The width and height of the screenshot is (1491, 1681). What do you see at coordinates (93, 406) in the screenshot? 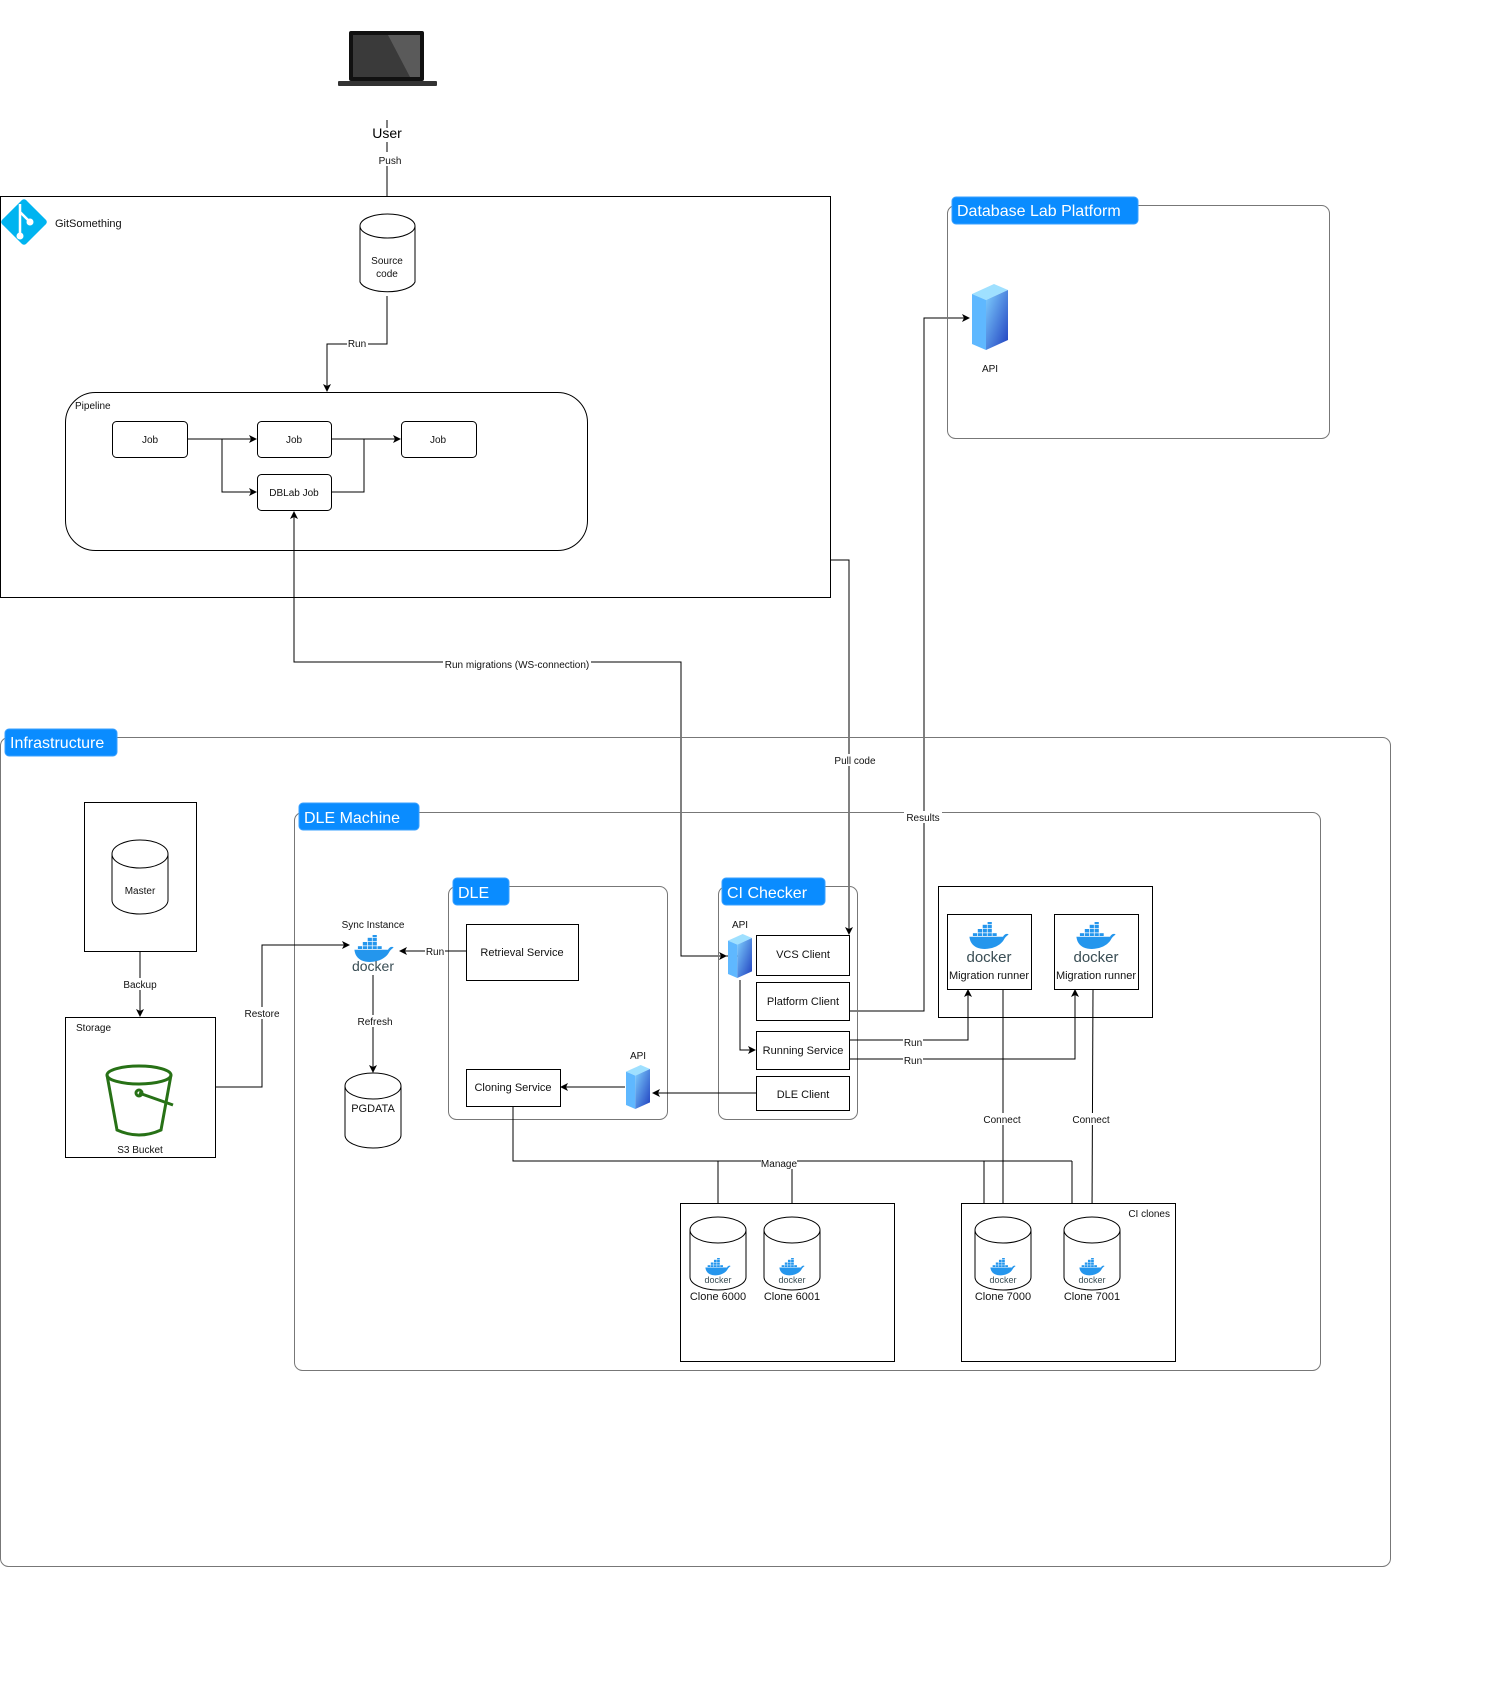
I see `pipeline-title: Pipeline` at bounding box center [93, 406].